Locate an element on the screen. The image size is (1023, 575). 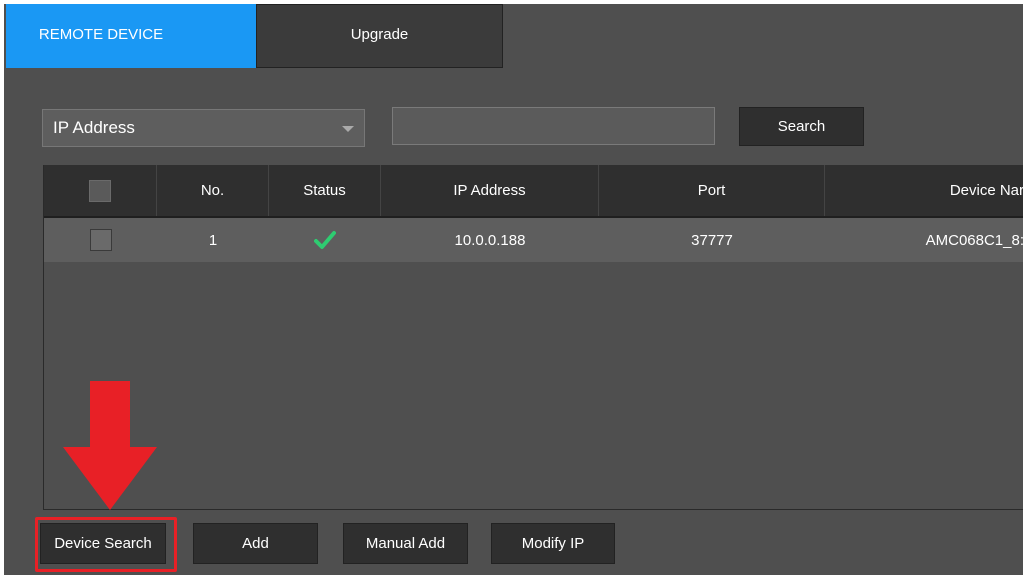
table-row: 1 10.0.0.188 37777 AMC068C1_8: is located at coordinates (533, 240).